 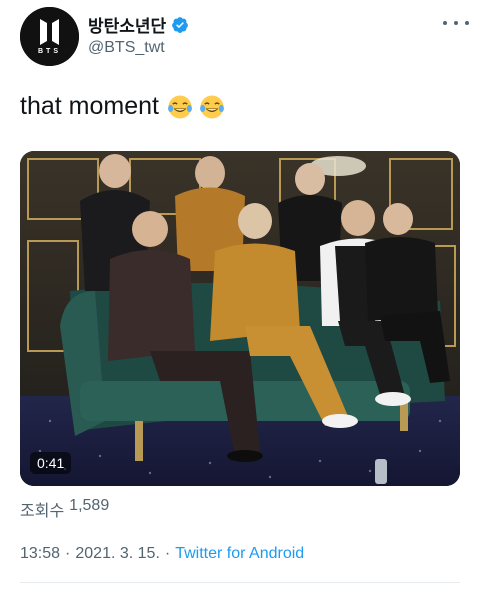 What do you see at coordinates (127, 24) in the screenshot?
I see `display-name: 방탄소년단` at bounding box center [127, 24].